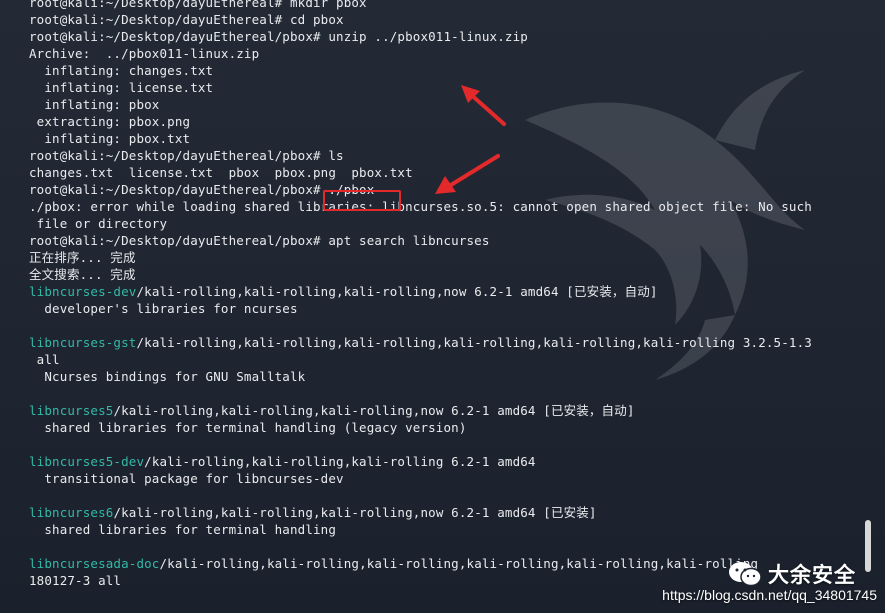 Image resolution: width=885 pixels, height=613 pixels. I want to click on terminal-line: extracting: pbox.png, so click(110, 121).